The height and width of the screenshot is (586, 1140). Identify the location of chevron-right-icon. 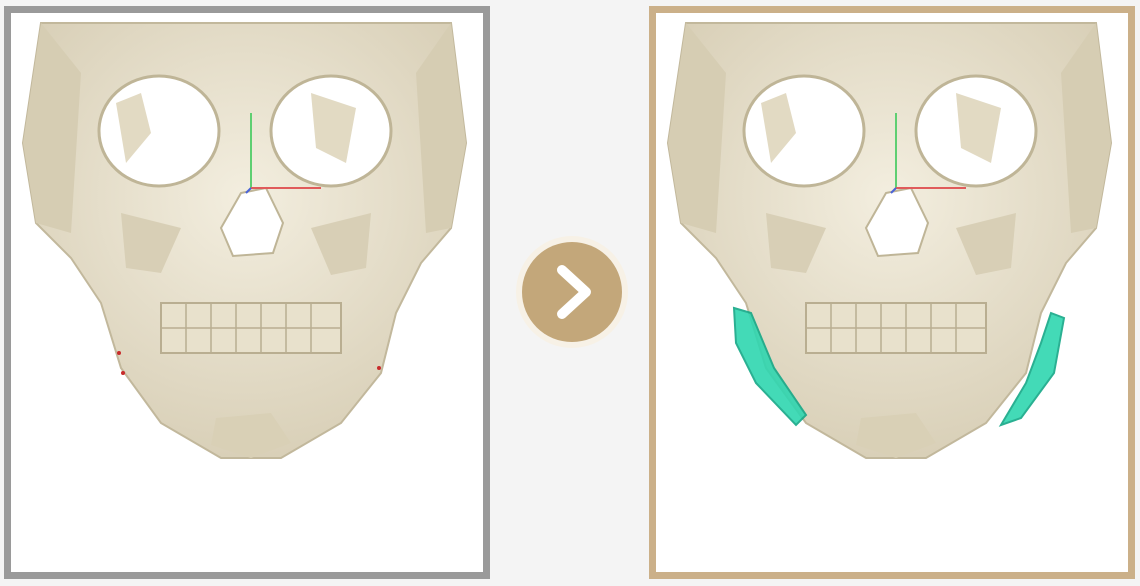
(574, 292).